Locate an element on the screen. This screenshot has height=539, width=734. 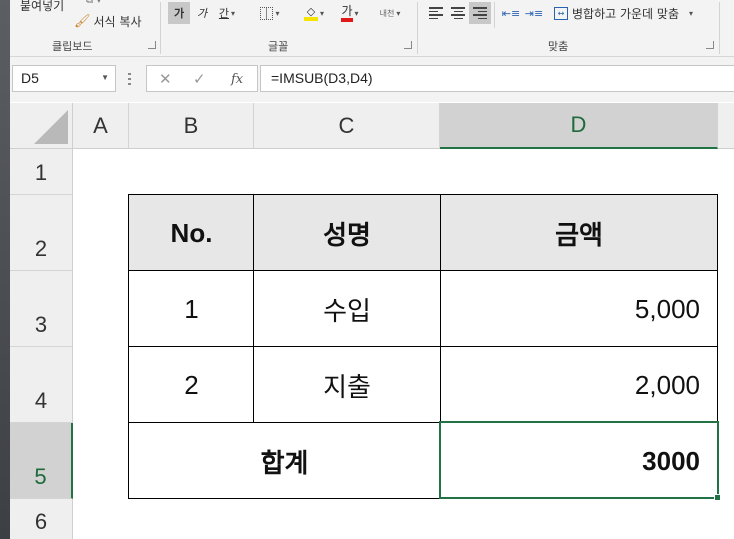
column-header-c: C is located at coordinates (347, 126).